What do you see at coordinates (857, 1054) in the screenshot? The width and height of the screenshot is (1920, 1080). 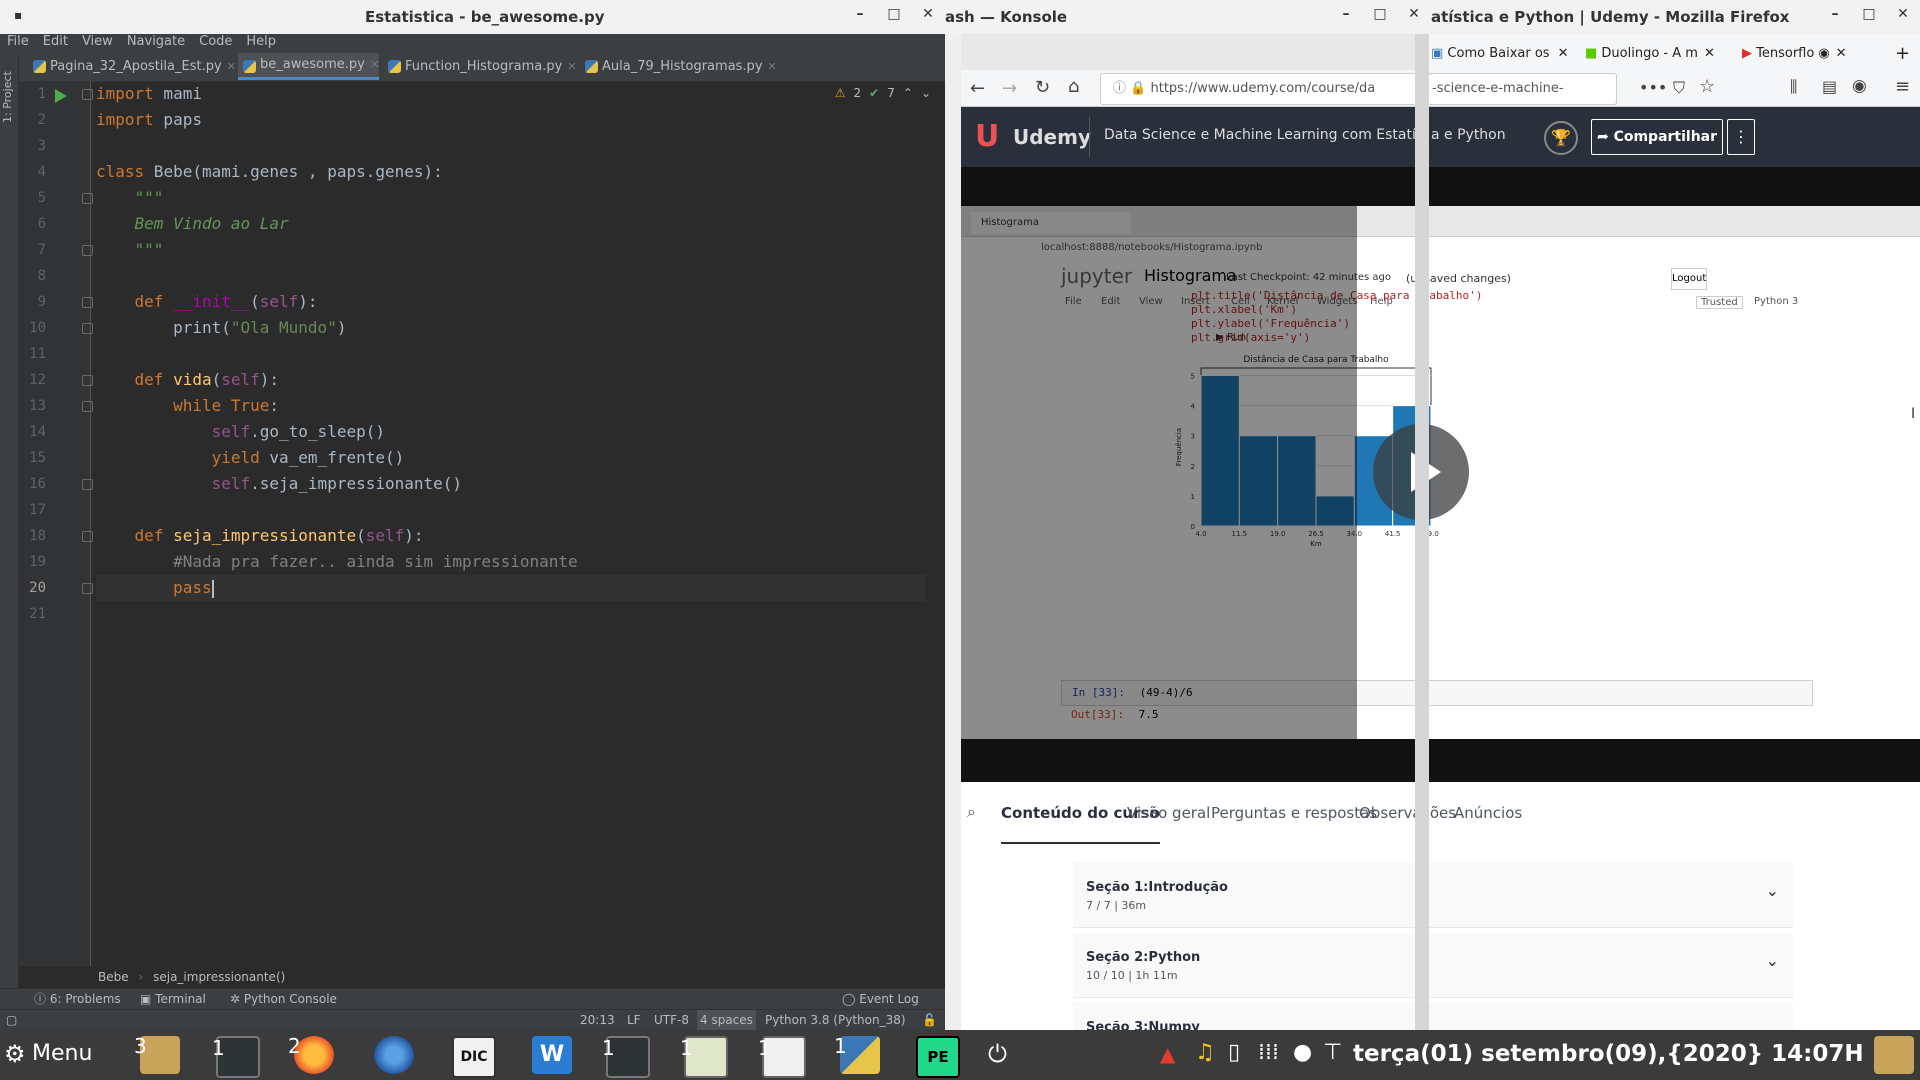 I see `python-icon: 1` at bounding box center [857, 1054].